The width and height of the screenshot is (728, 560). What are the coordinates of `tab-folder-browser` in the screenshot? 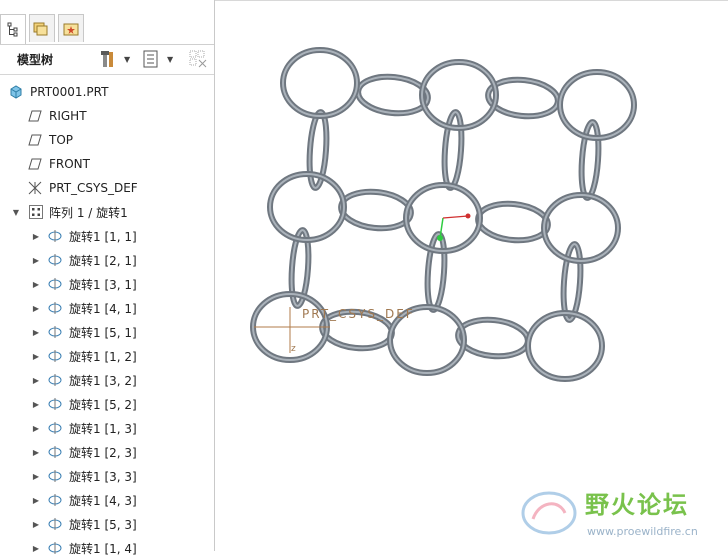 It's located at (42, 28).